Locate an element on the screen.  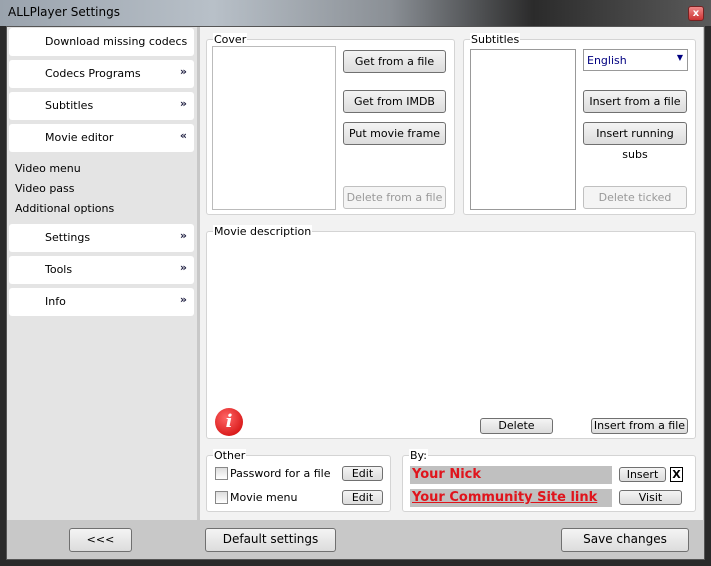
cover-image is located at coordinates (274, 128).